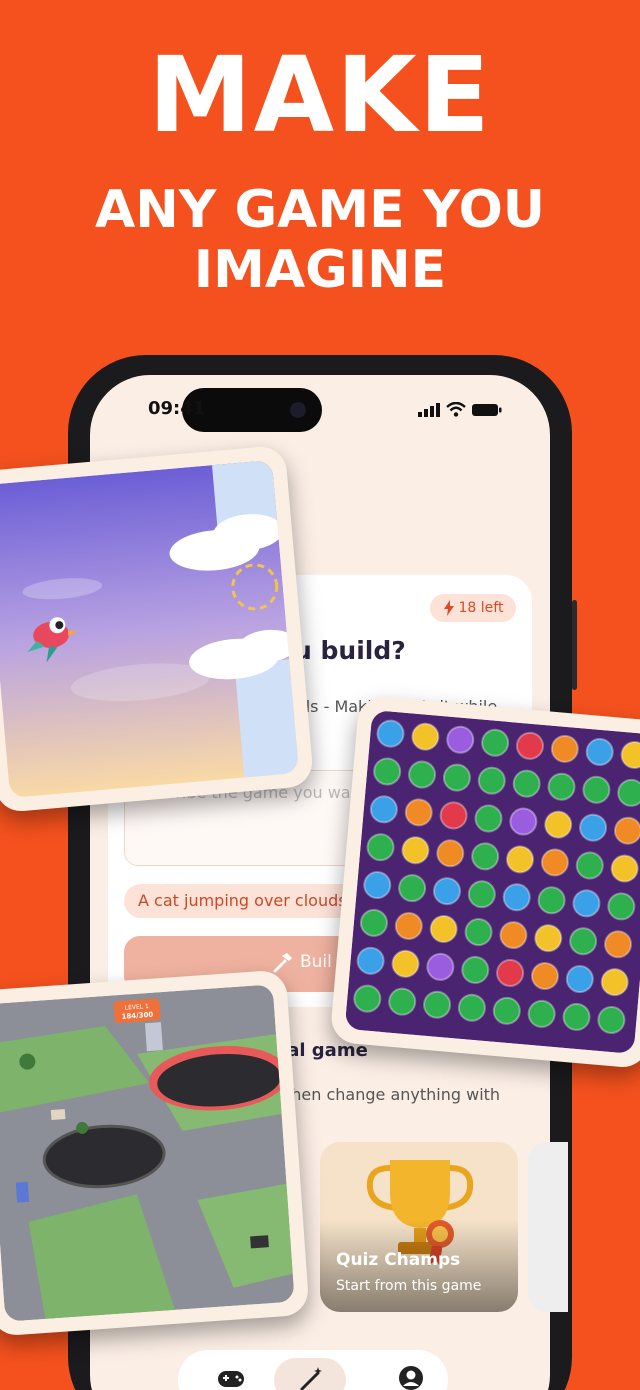  I want to click on hero-subtitle: ANY GAME YOU IMAGINE, so click(320, 240).